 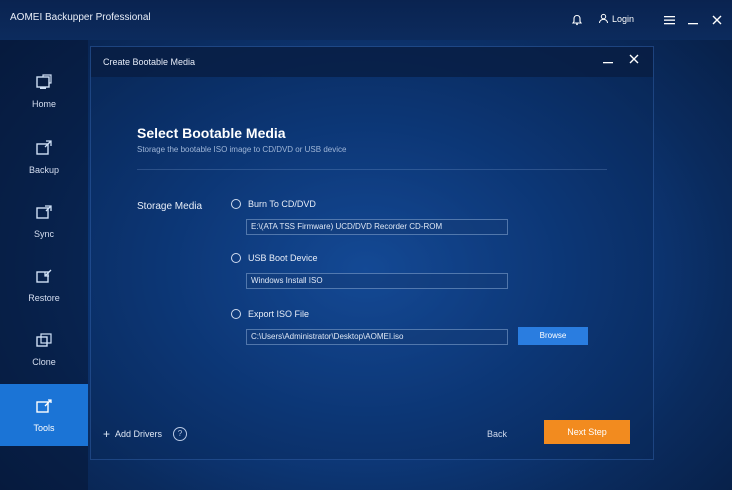 I want to click on add-drivers-button: + Add Drivers ?, so click(x=145, y=434).